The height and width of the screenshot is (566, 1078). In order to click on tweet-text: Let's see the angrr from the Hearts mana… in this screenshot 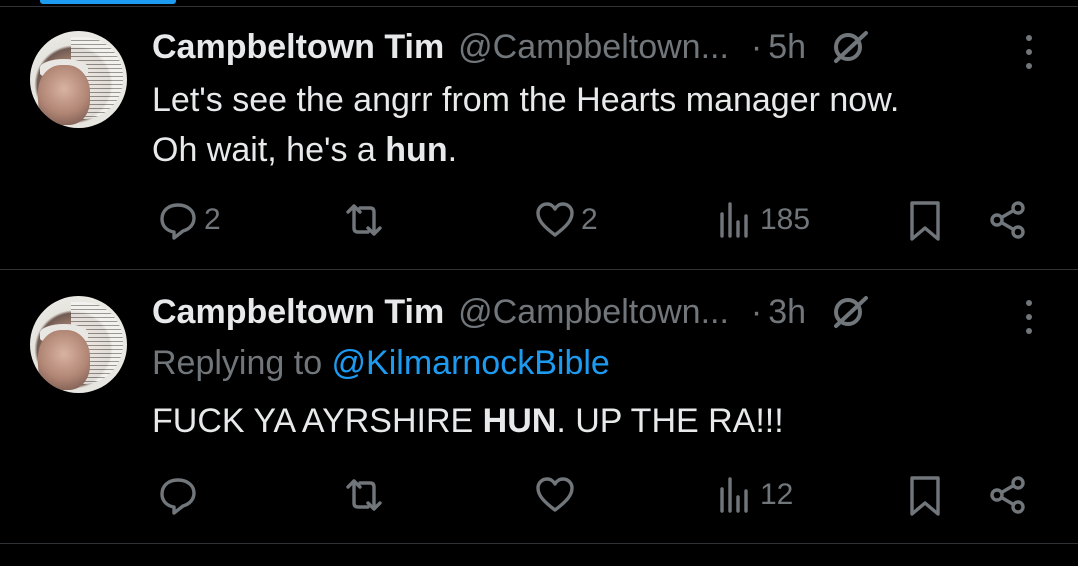, I will do `click(525, 125)`.